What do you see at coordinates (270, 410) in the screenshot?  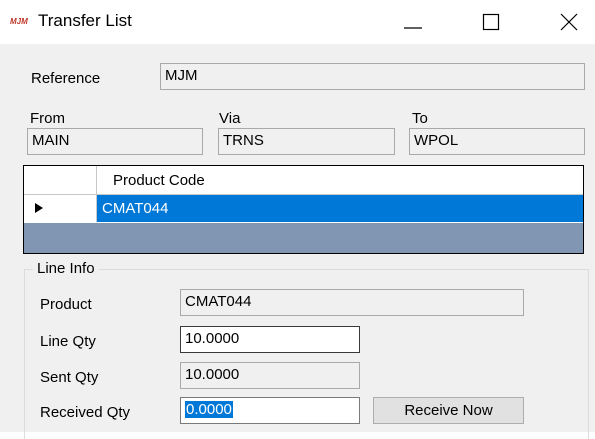 I see `received-qty-input: 0.0000` at bounding box center [270, 410].